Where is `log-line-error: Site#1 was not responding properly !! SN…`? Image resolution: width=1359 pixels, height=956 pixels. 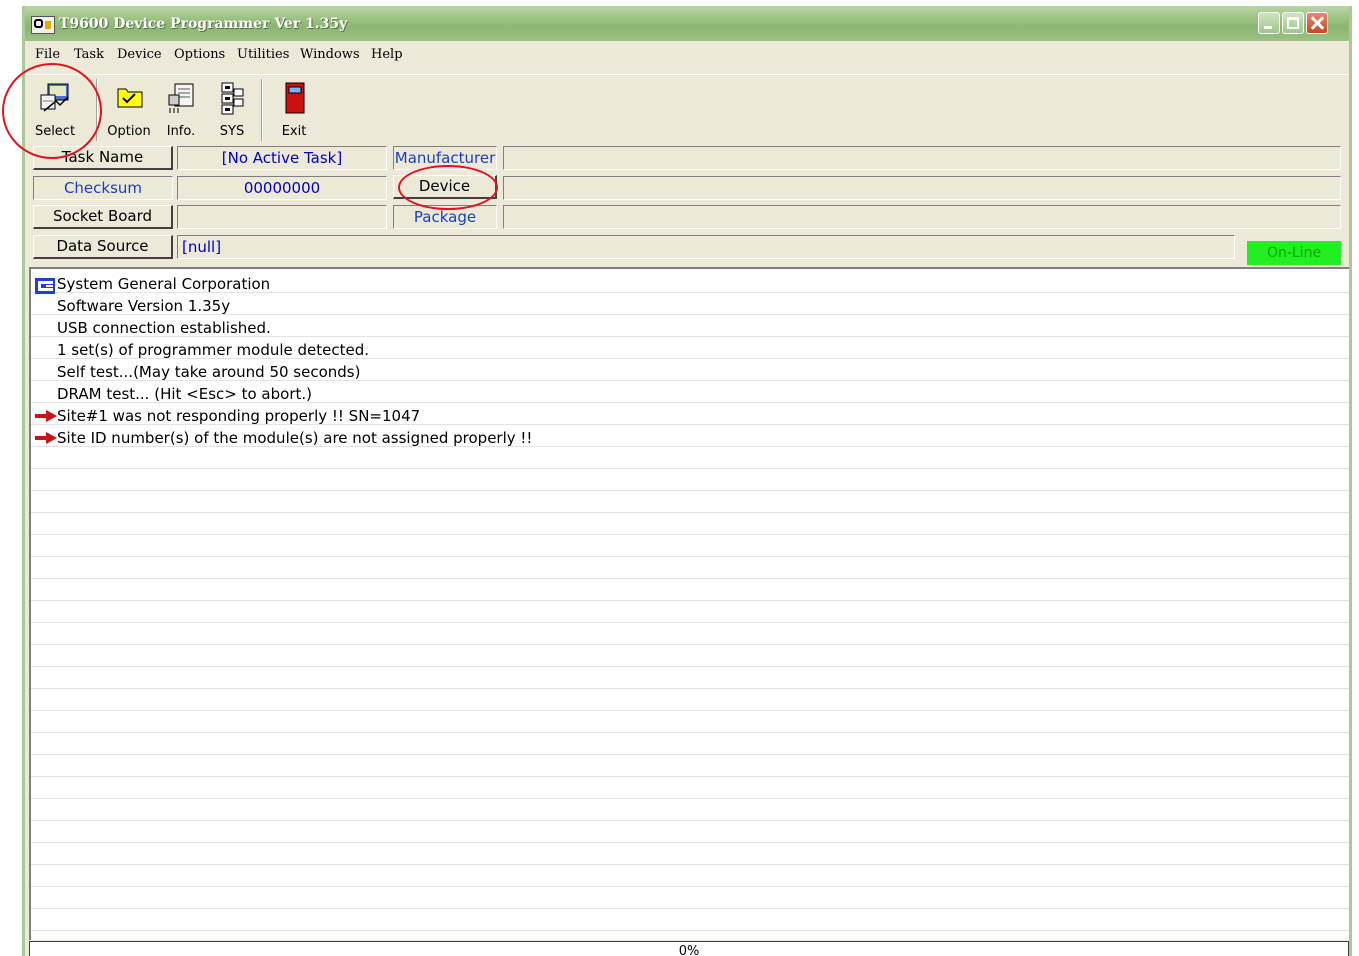
log-line-error: Site#1 was not responding properly !! SN… is located at coordinates (239, 416).